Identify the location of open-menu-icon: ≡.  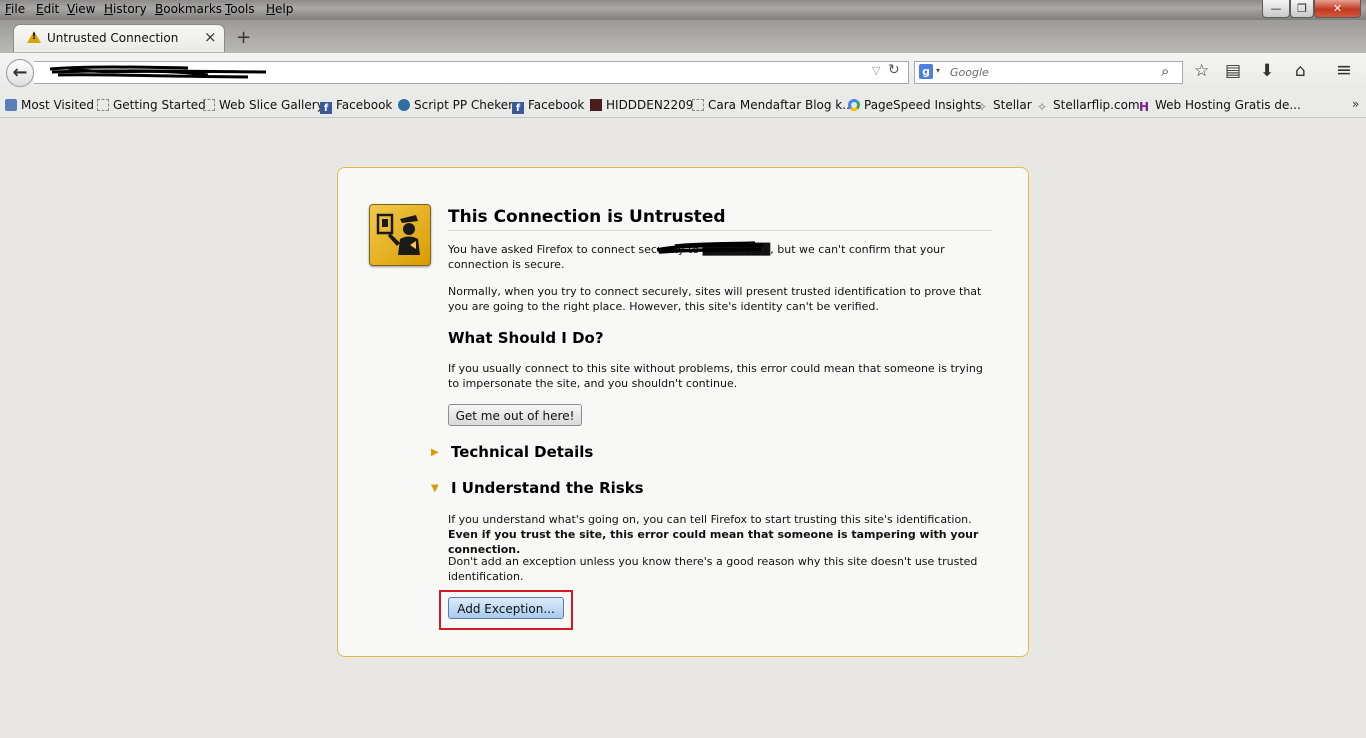
(1344, 70).